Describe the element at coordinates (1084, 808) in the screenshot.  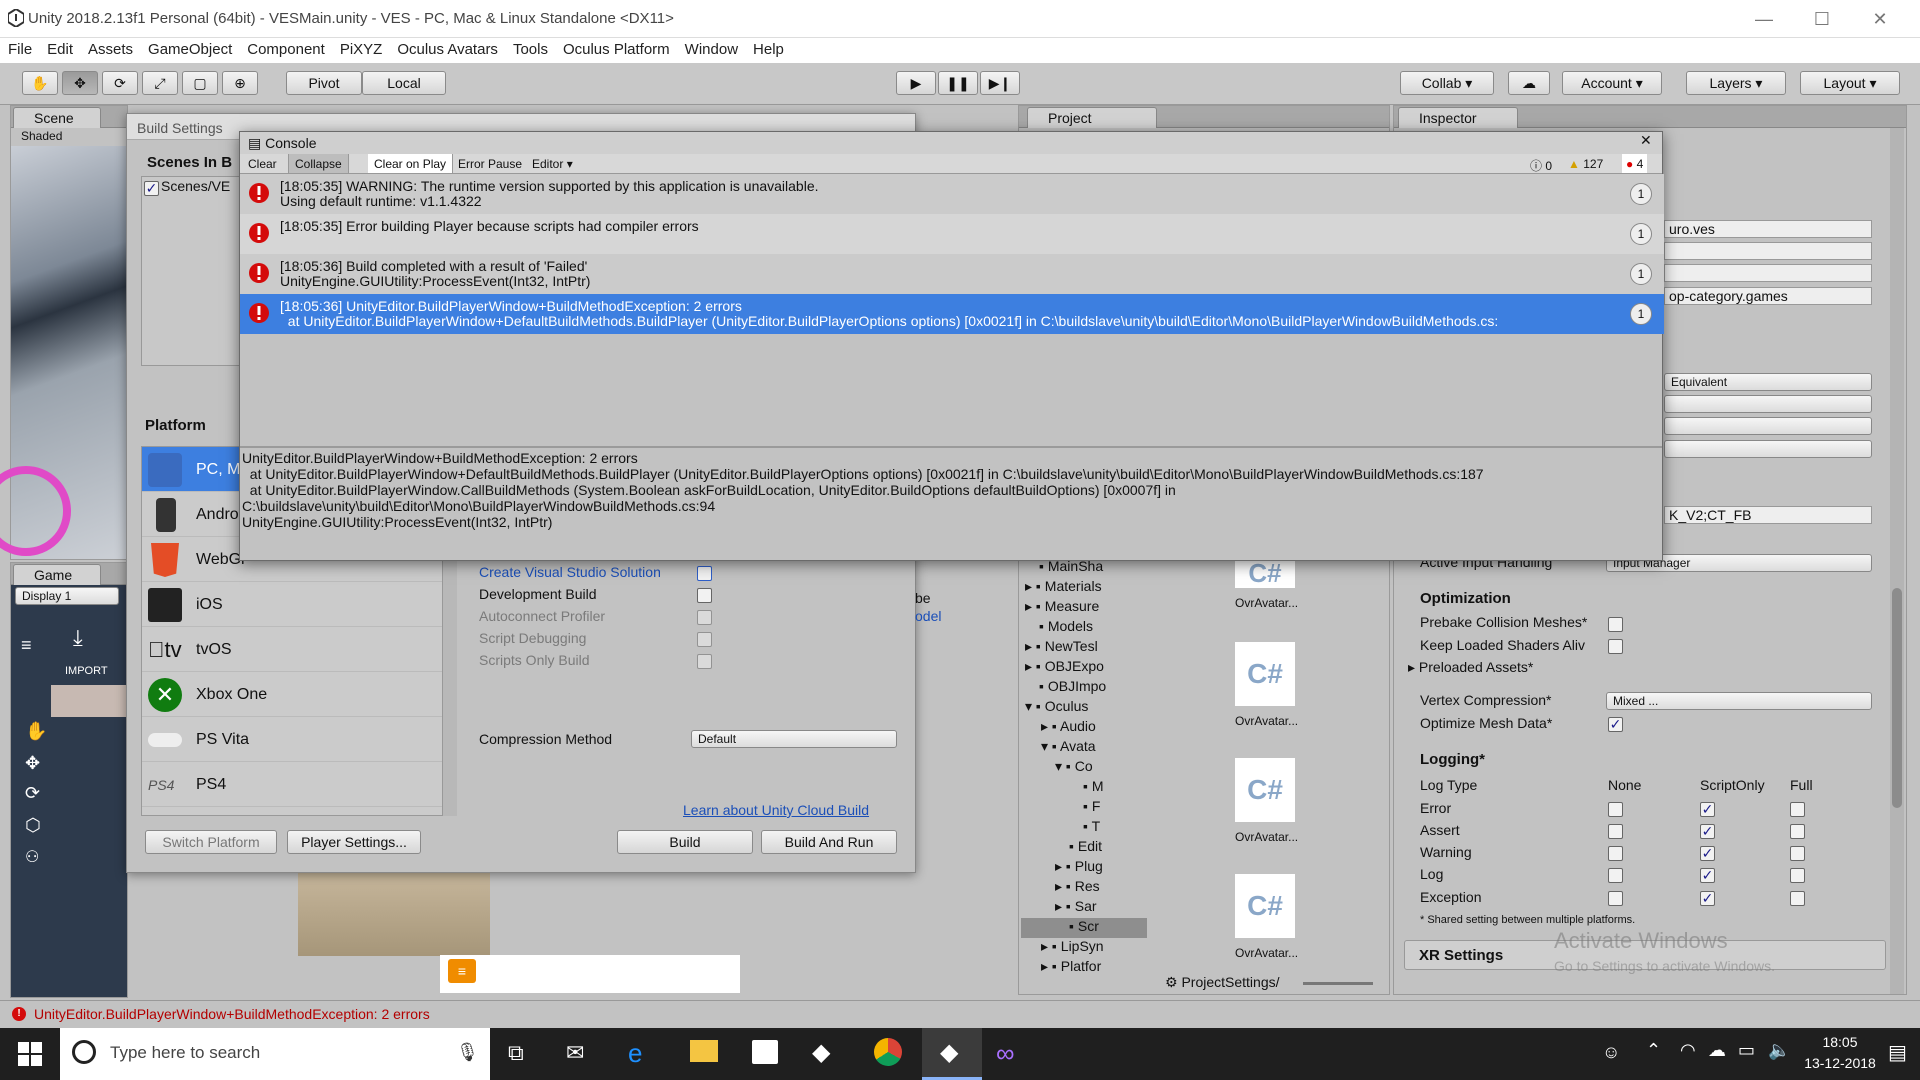
I see `folder-item: ▪ F` at that location.